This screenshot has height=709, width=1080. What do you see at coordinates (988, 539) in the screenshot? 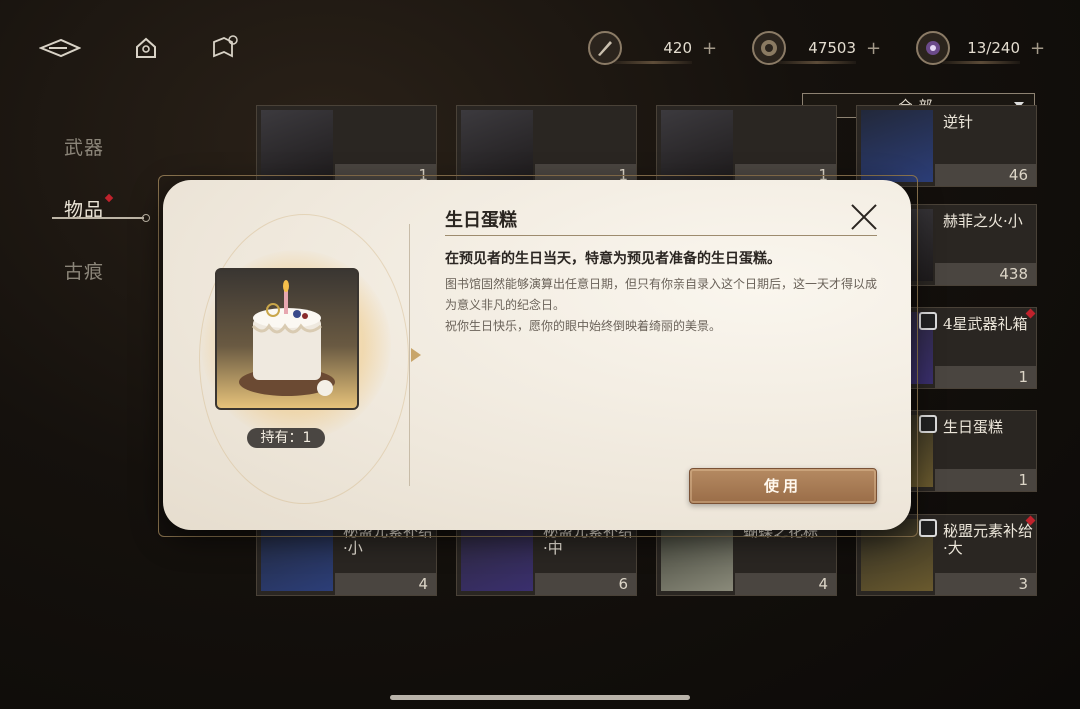
I see `item-name: 秘盟元素补给·大` at bounding box center [988, 539].